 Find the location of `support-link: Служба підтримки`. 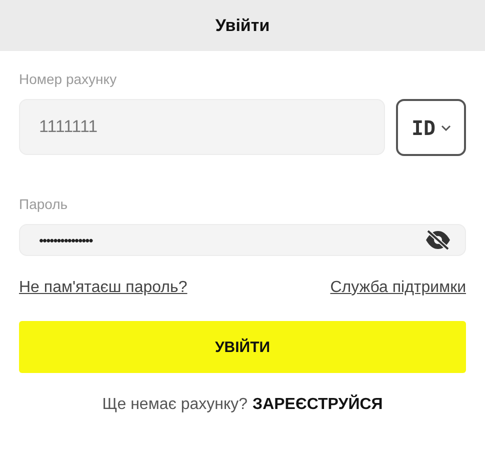

support-link: Служба підтримки is located at coordinates (398, 288).